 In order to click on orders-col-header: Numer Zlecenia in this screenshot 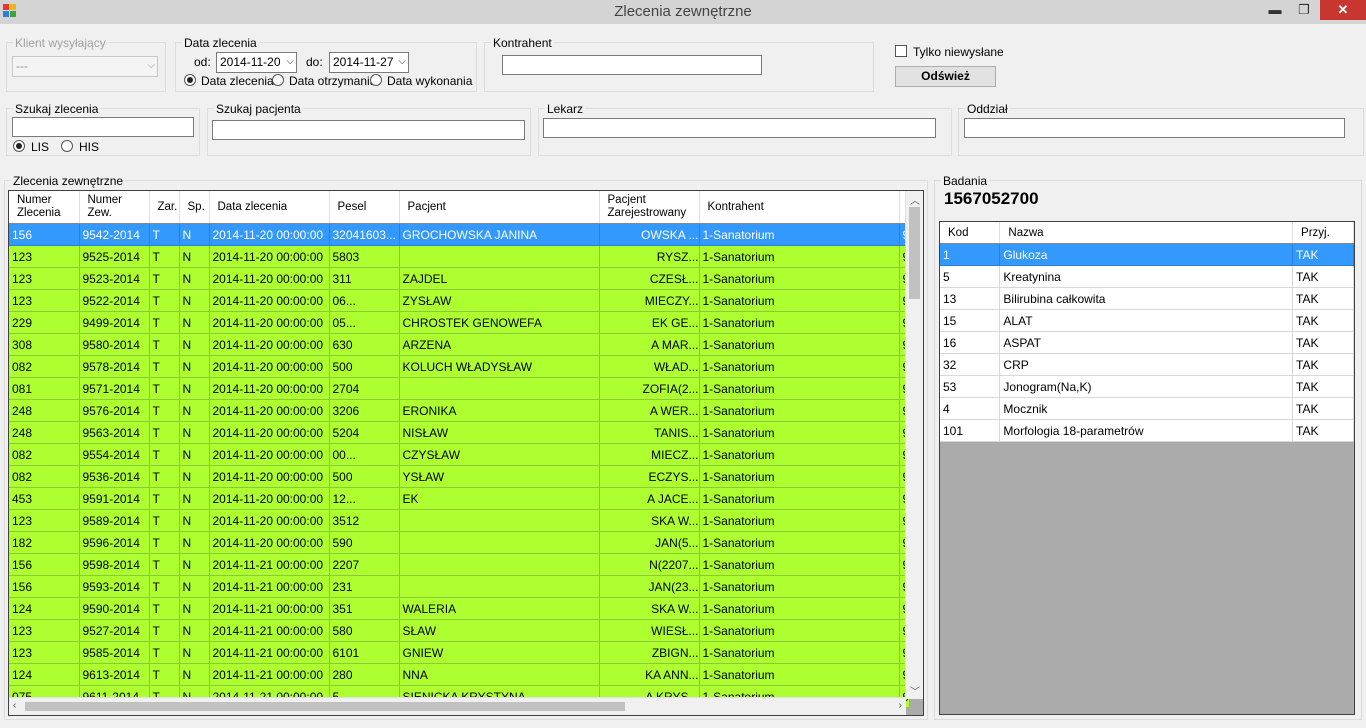, I will do `click(44, 207)`.